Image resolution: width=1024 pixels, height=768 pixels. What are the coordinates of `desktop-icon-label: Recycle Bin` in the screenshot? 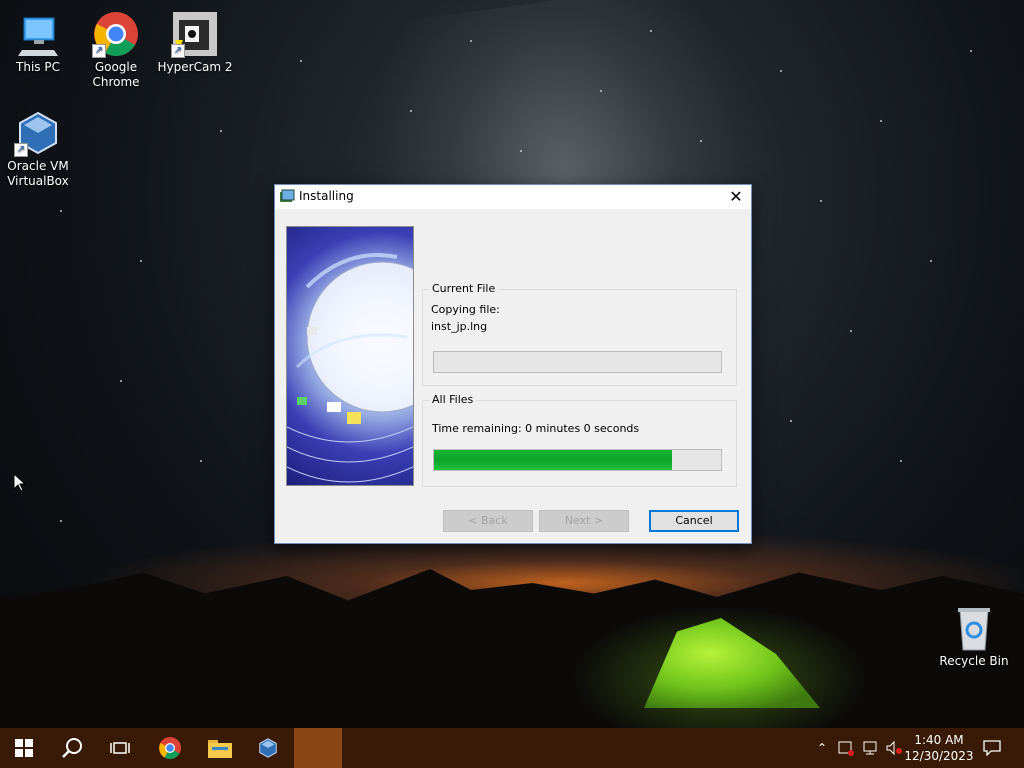 It's located at (974, 661).